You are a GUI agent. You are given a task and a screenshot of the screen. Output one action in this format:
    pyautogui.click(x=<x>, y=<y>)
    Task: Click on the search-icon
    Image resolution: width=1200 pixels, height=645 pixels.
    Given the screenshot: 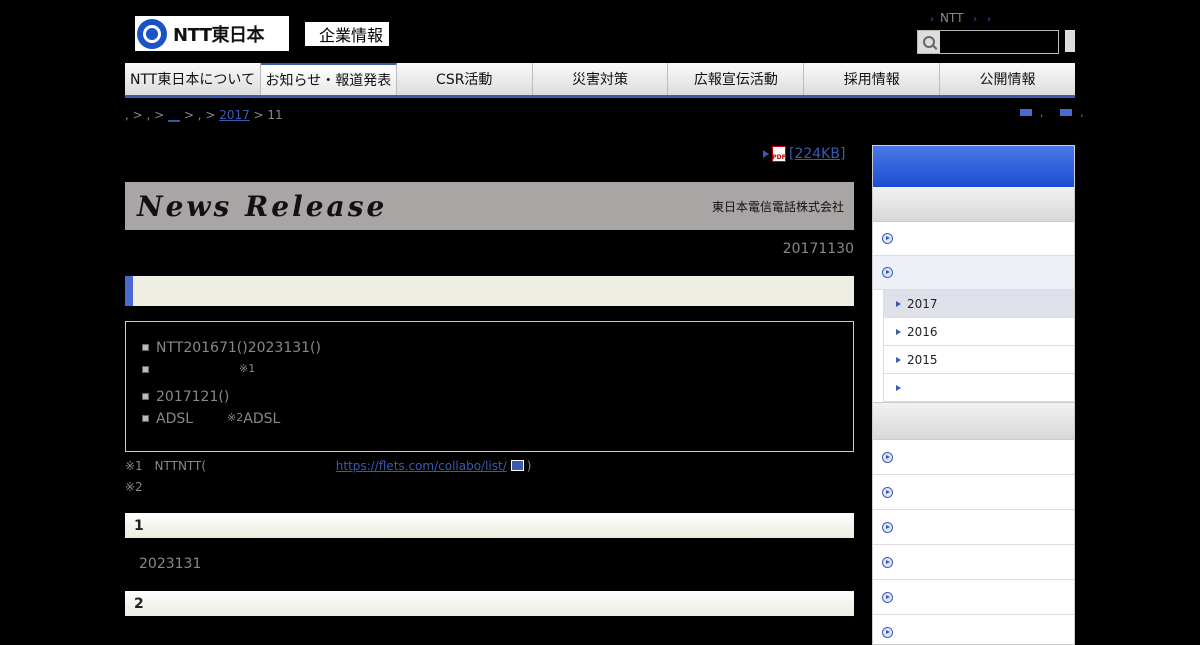 What is the action you would take?
    pyautogui.click(x=929, y=42)
    